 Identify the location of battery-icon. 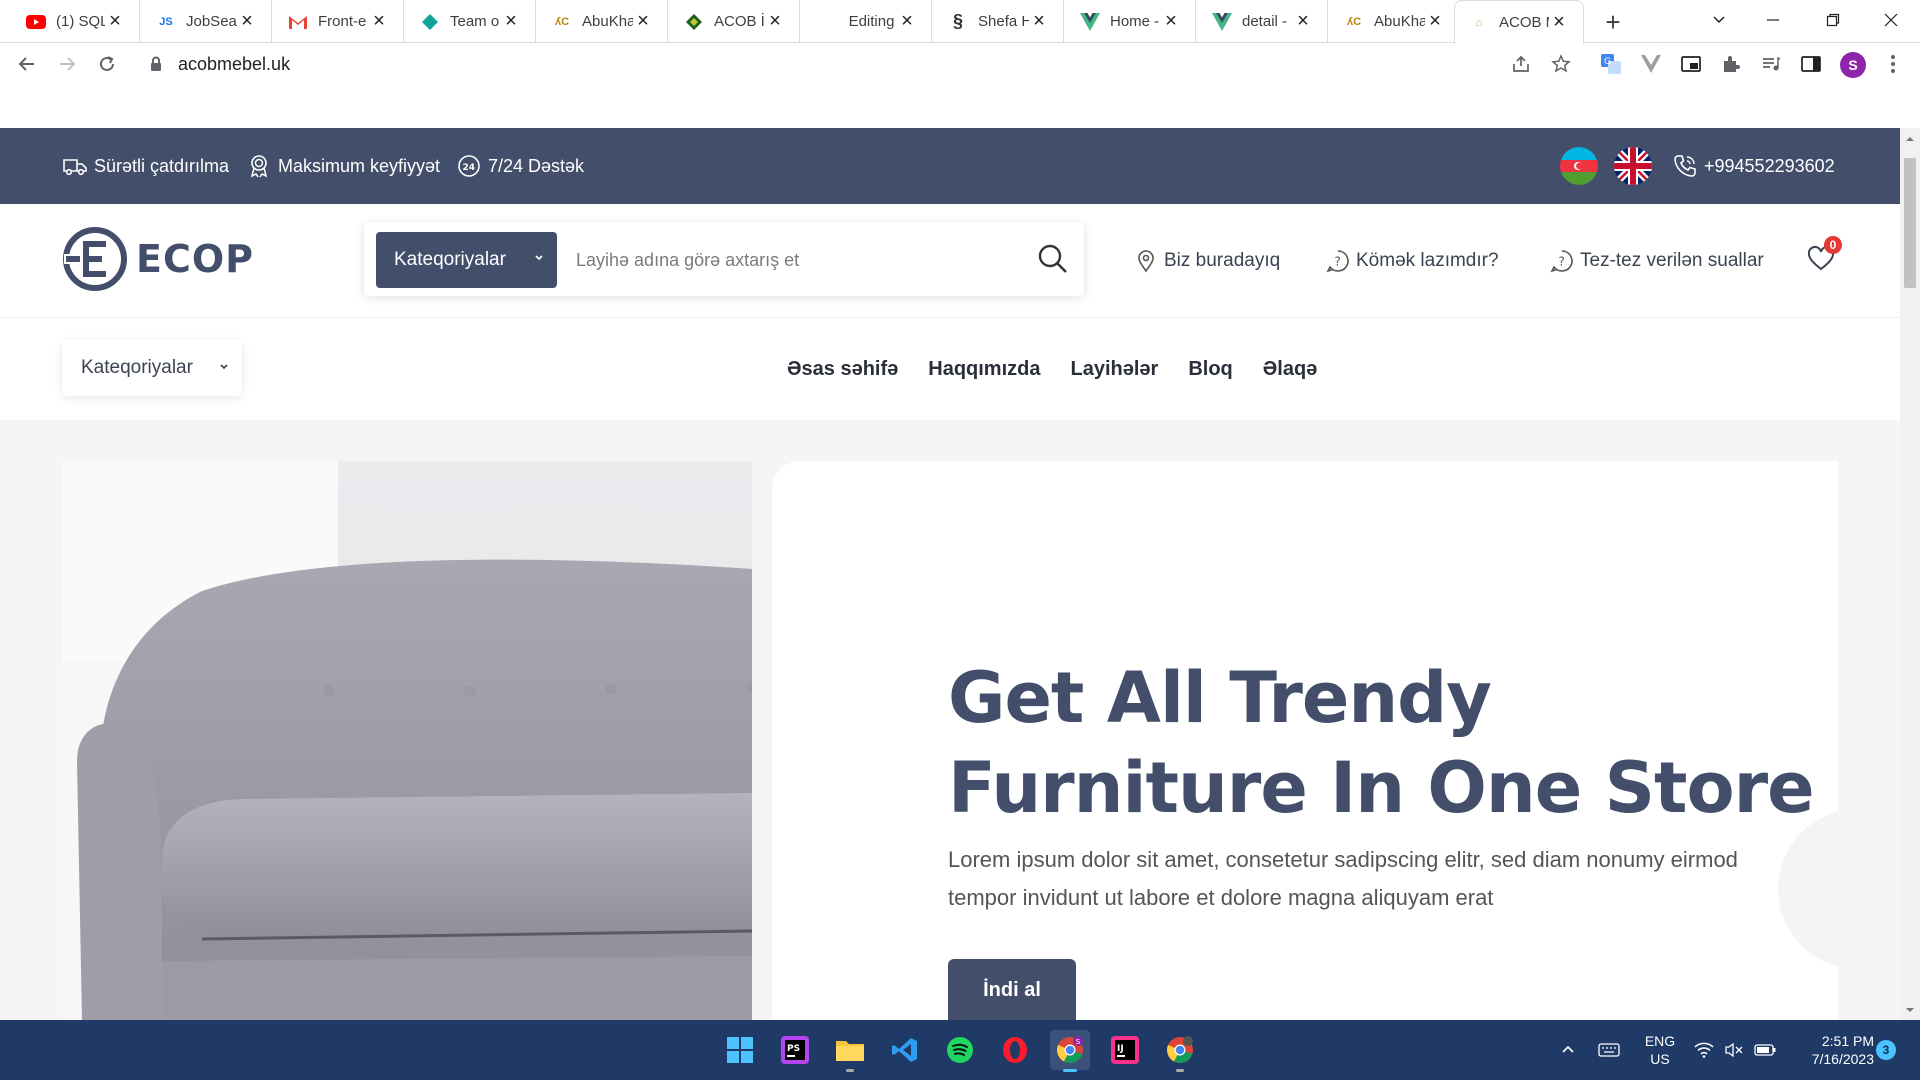
(1765, 1050).